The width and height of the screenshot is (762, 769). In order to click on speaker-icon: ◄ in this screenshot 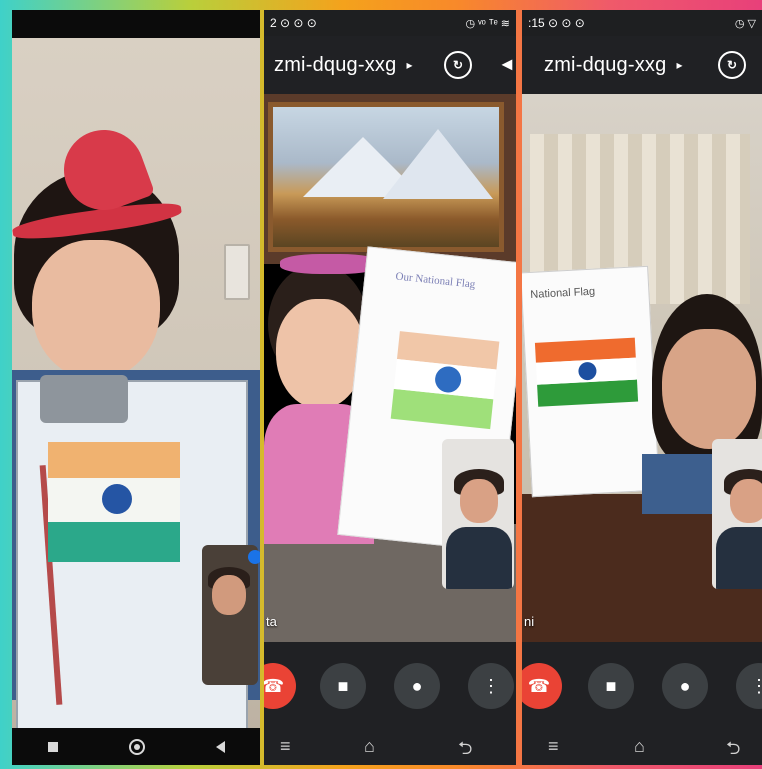, I will do `click(507, 64)`.